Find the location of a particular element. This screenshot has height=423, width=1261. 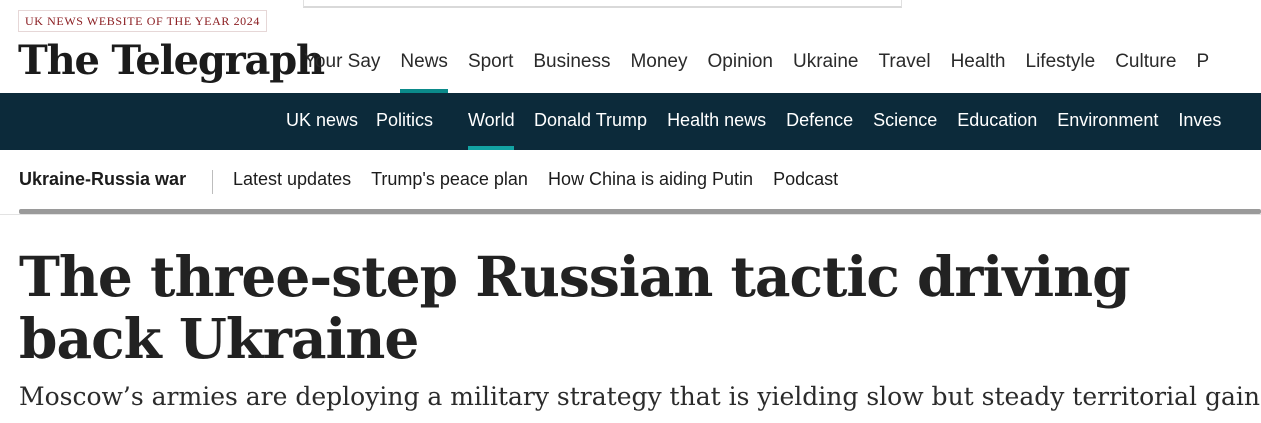

primary-nav-item-news: News is located at coordinates (424, 65).